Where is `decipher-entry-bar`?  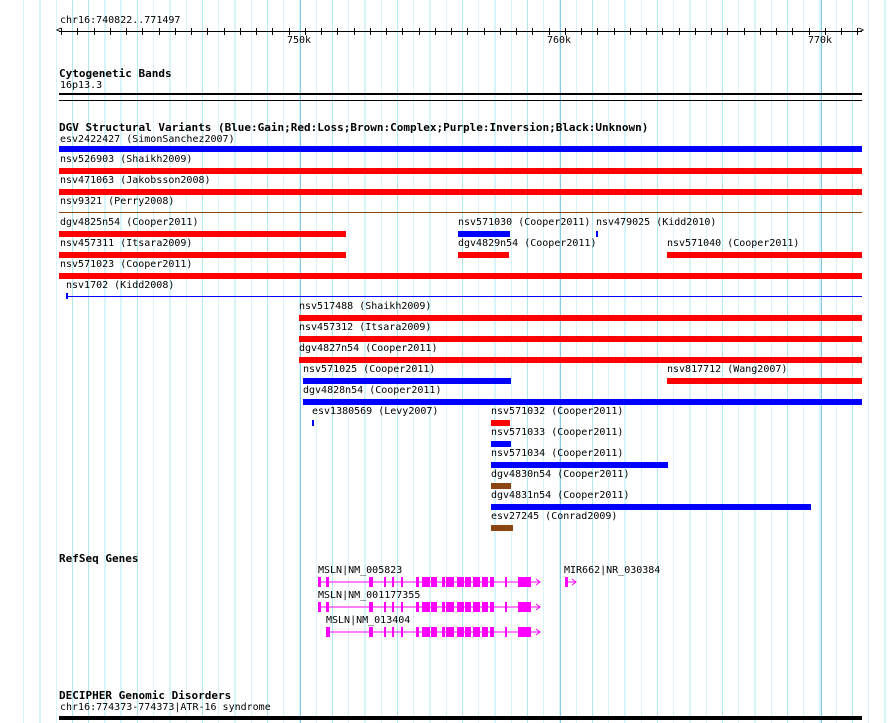
decipher-entry-bar is located at coordinates (460, 718).